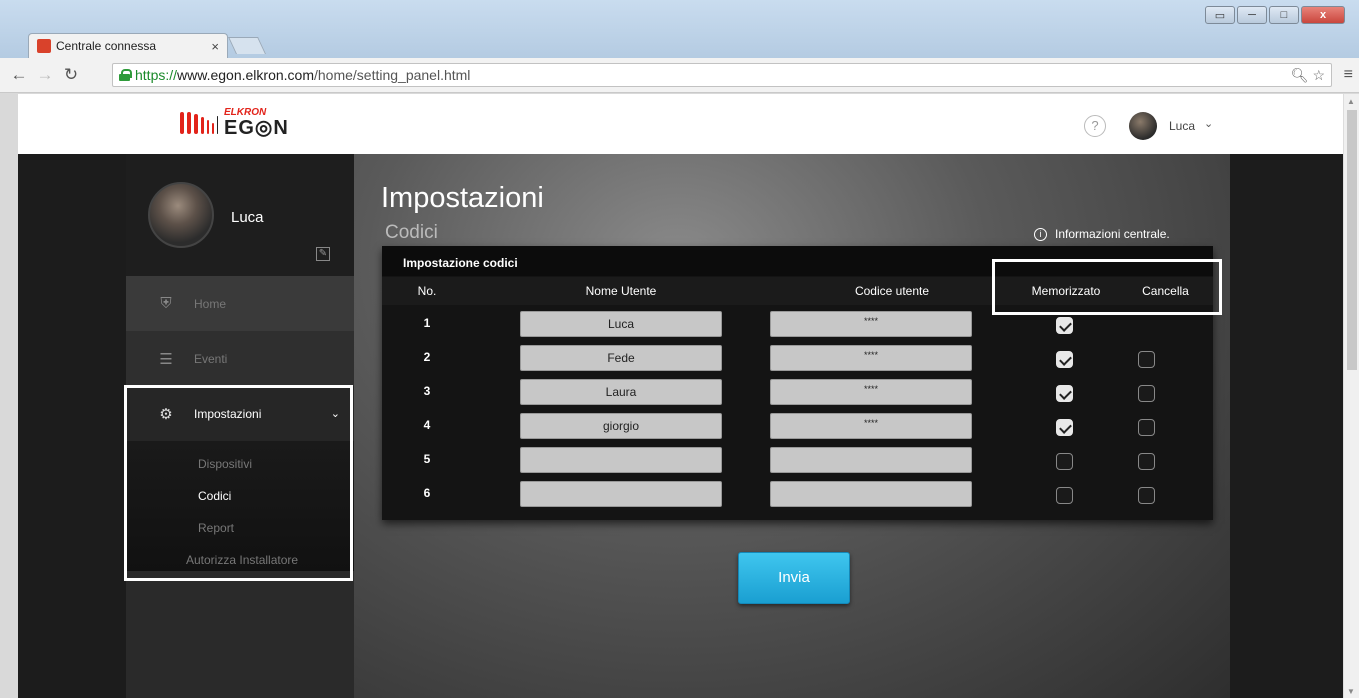  What do you see at coordinates (427, 391) in the screenshot?
I see `row-number: 3` at bounding box center [427, 391].